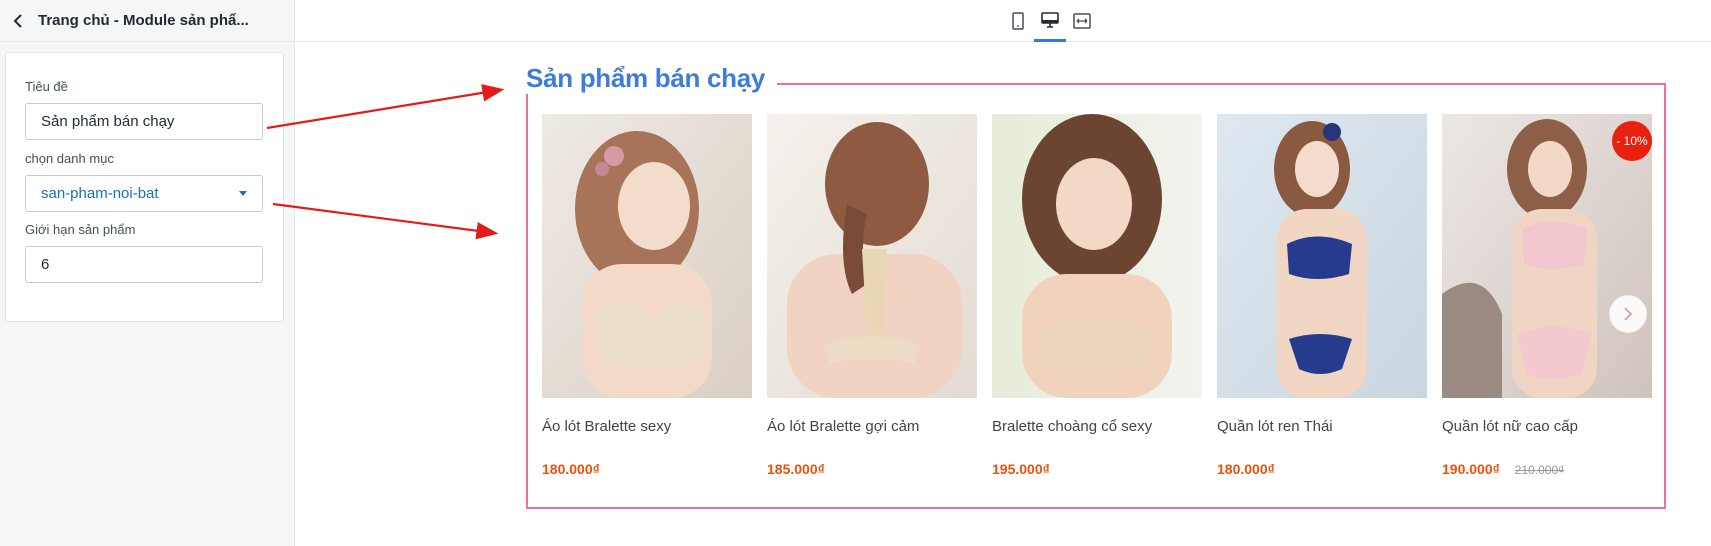  What do you see at coordinates (1021, 469) in the screenshot?
I see `product-price: 195.000₫` at bounding box center [1021, 469].